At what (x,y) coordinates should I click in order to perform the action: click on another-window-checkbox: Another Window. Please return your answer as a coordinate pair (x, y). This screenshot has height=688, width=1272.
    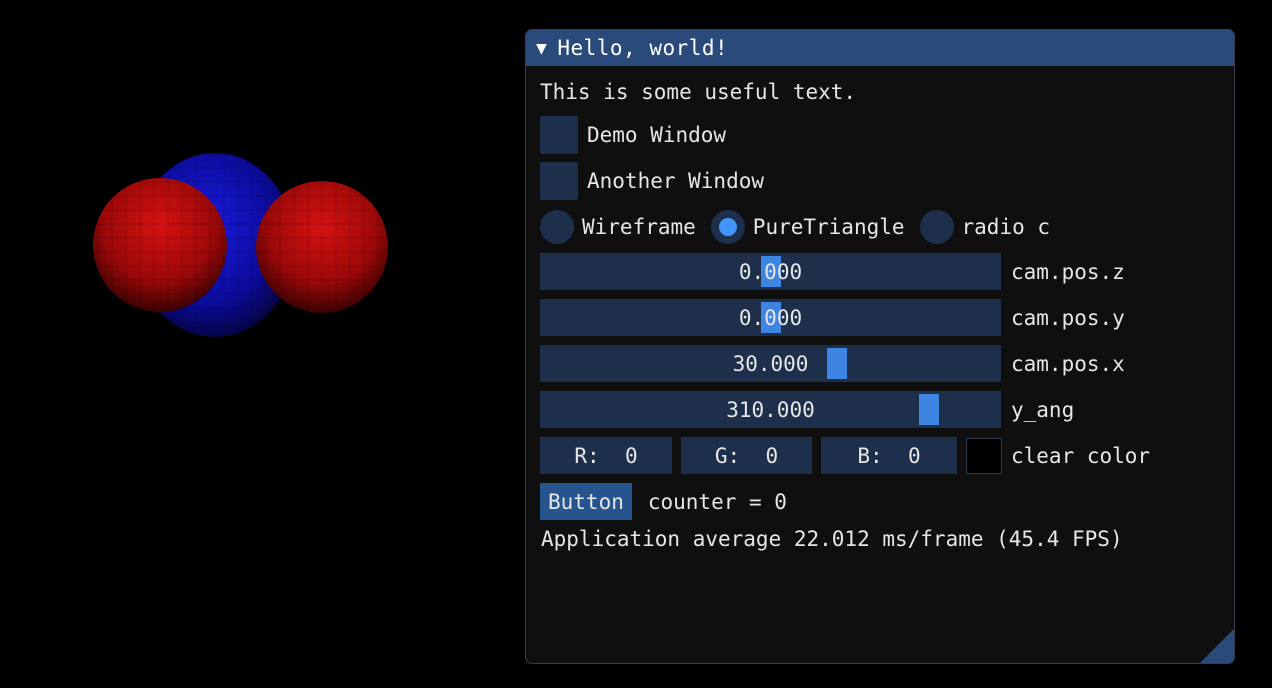
    Looking at the image, I should click on (652, 181).